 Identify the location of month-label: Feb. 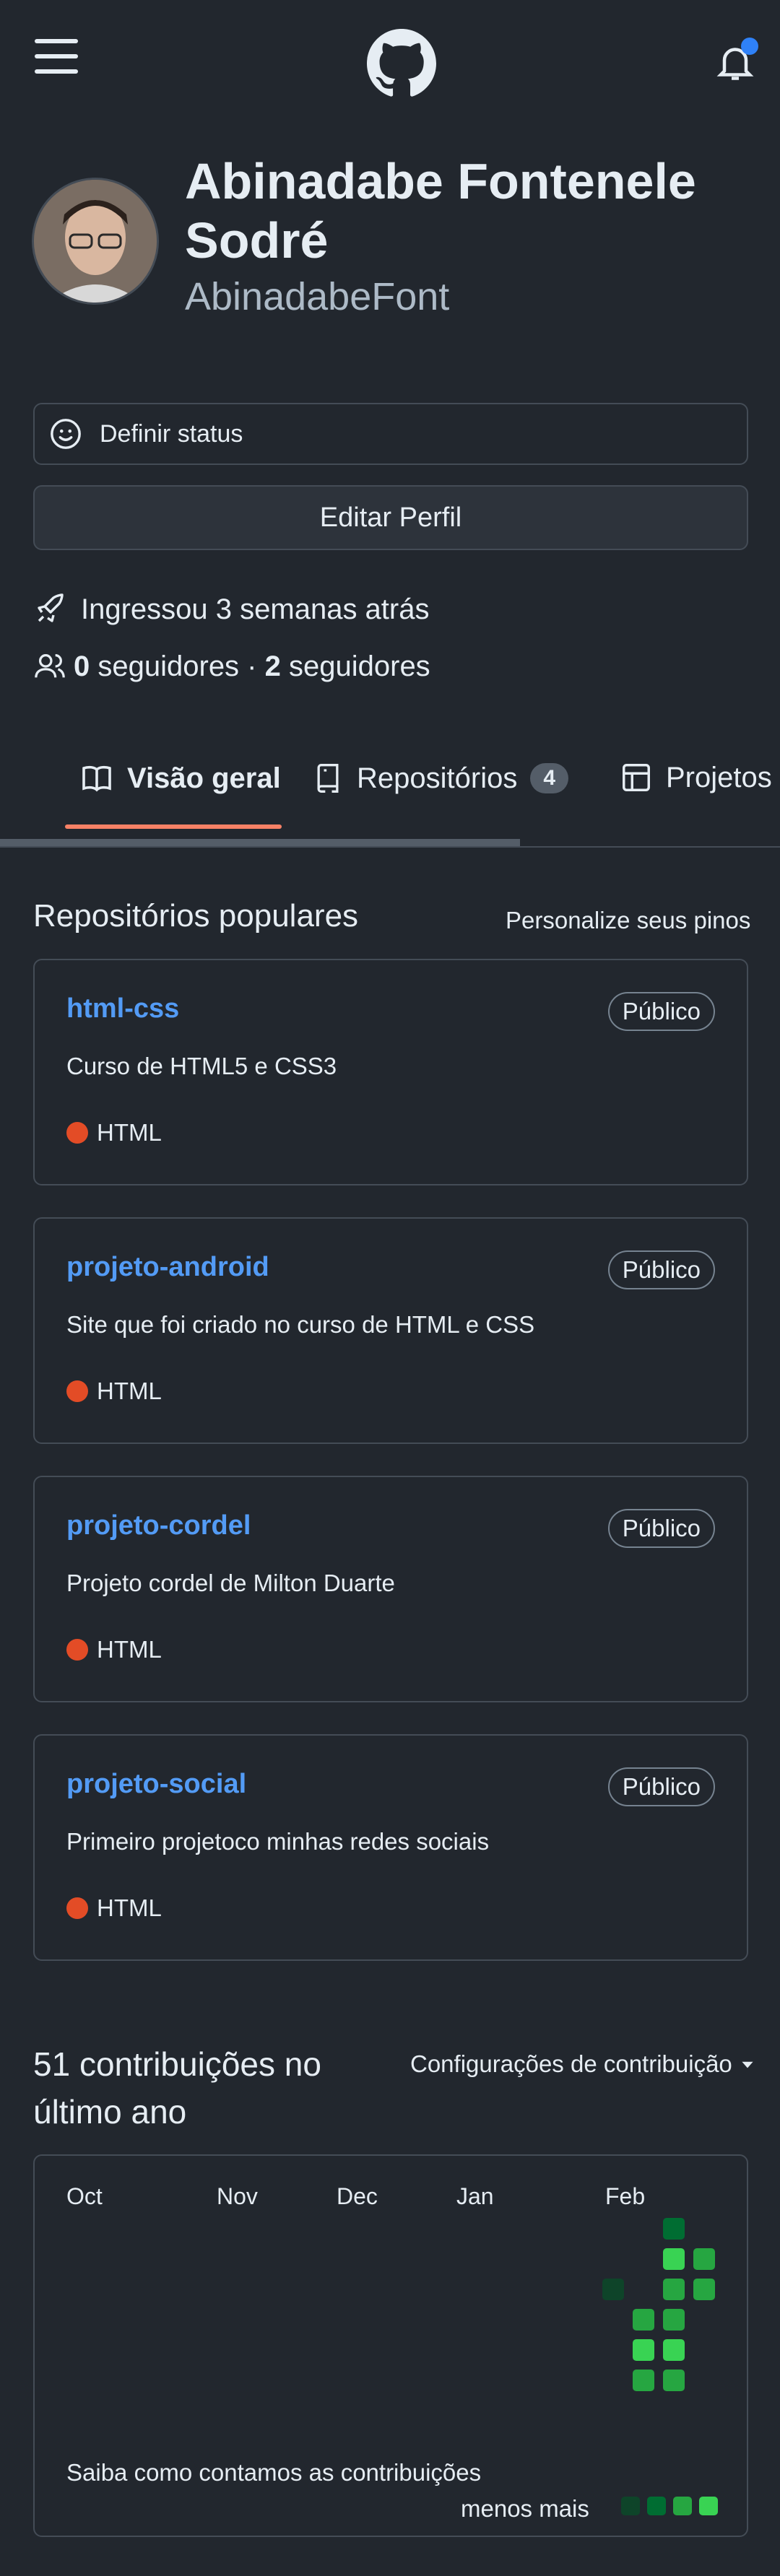
(625, 2196).